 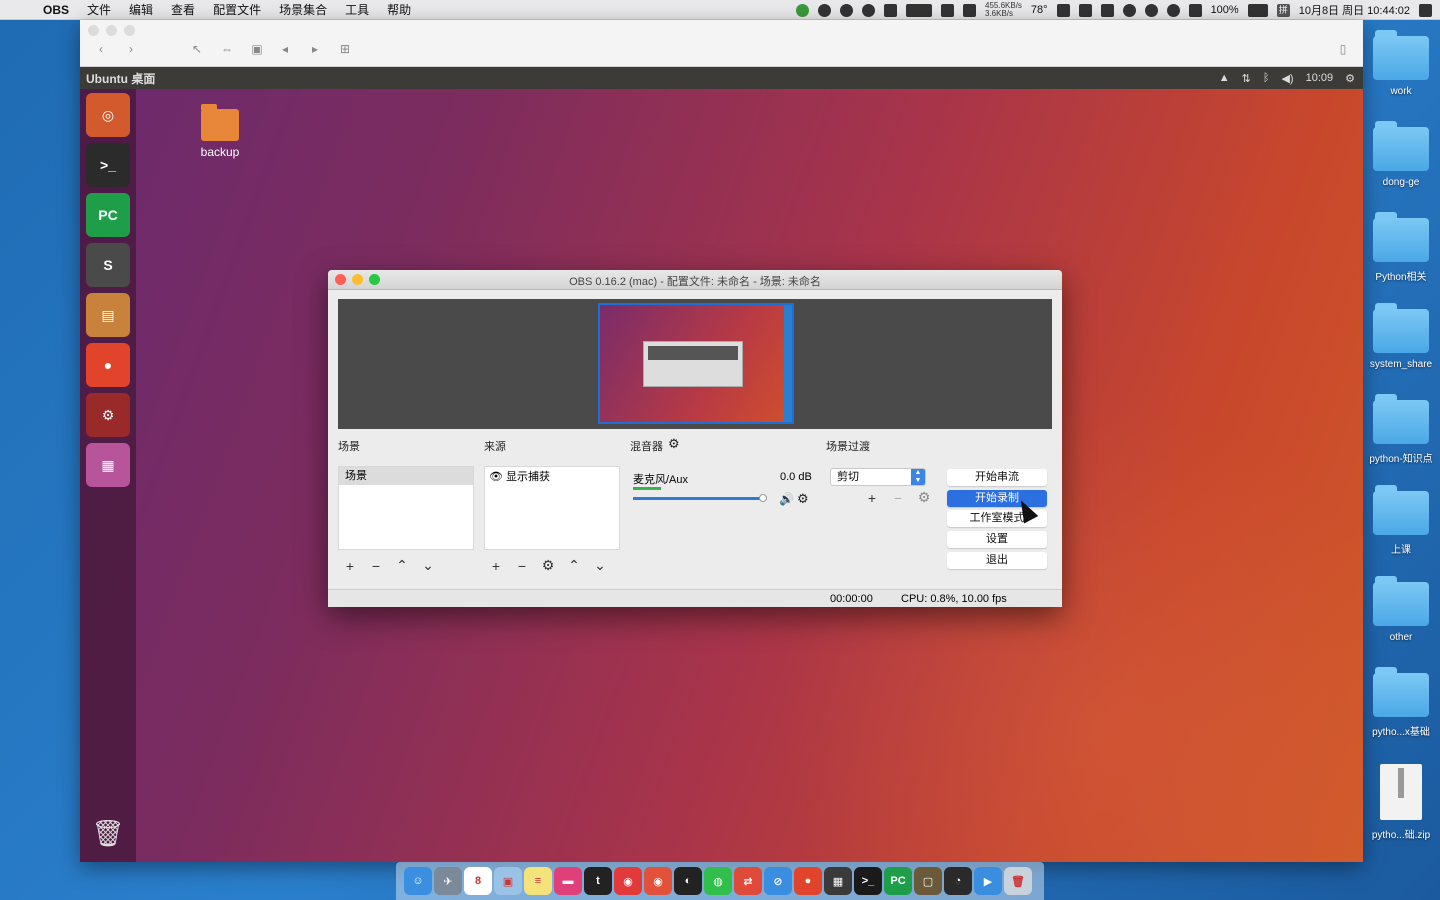 What do you see at coordinates (890, 10) in the screenshot?
I see `window-icon` at bounding box center [890, 10].